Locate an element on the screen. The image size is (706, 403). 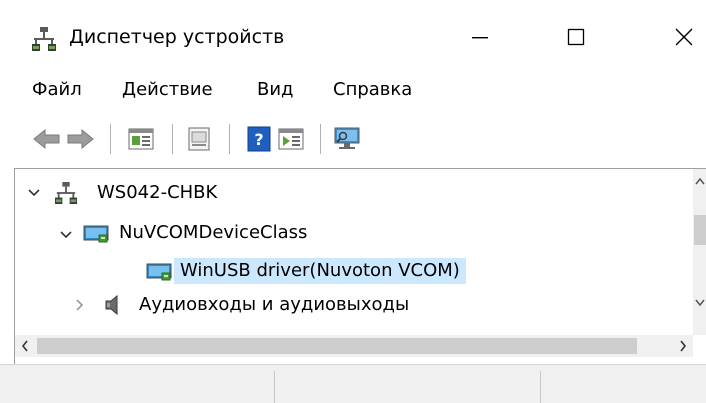
horizontal-scrollbar is located at coordinates (354, 346).